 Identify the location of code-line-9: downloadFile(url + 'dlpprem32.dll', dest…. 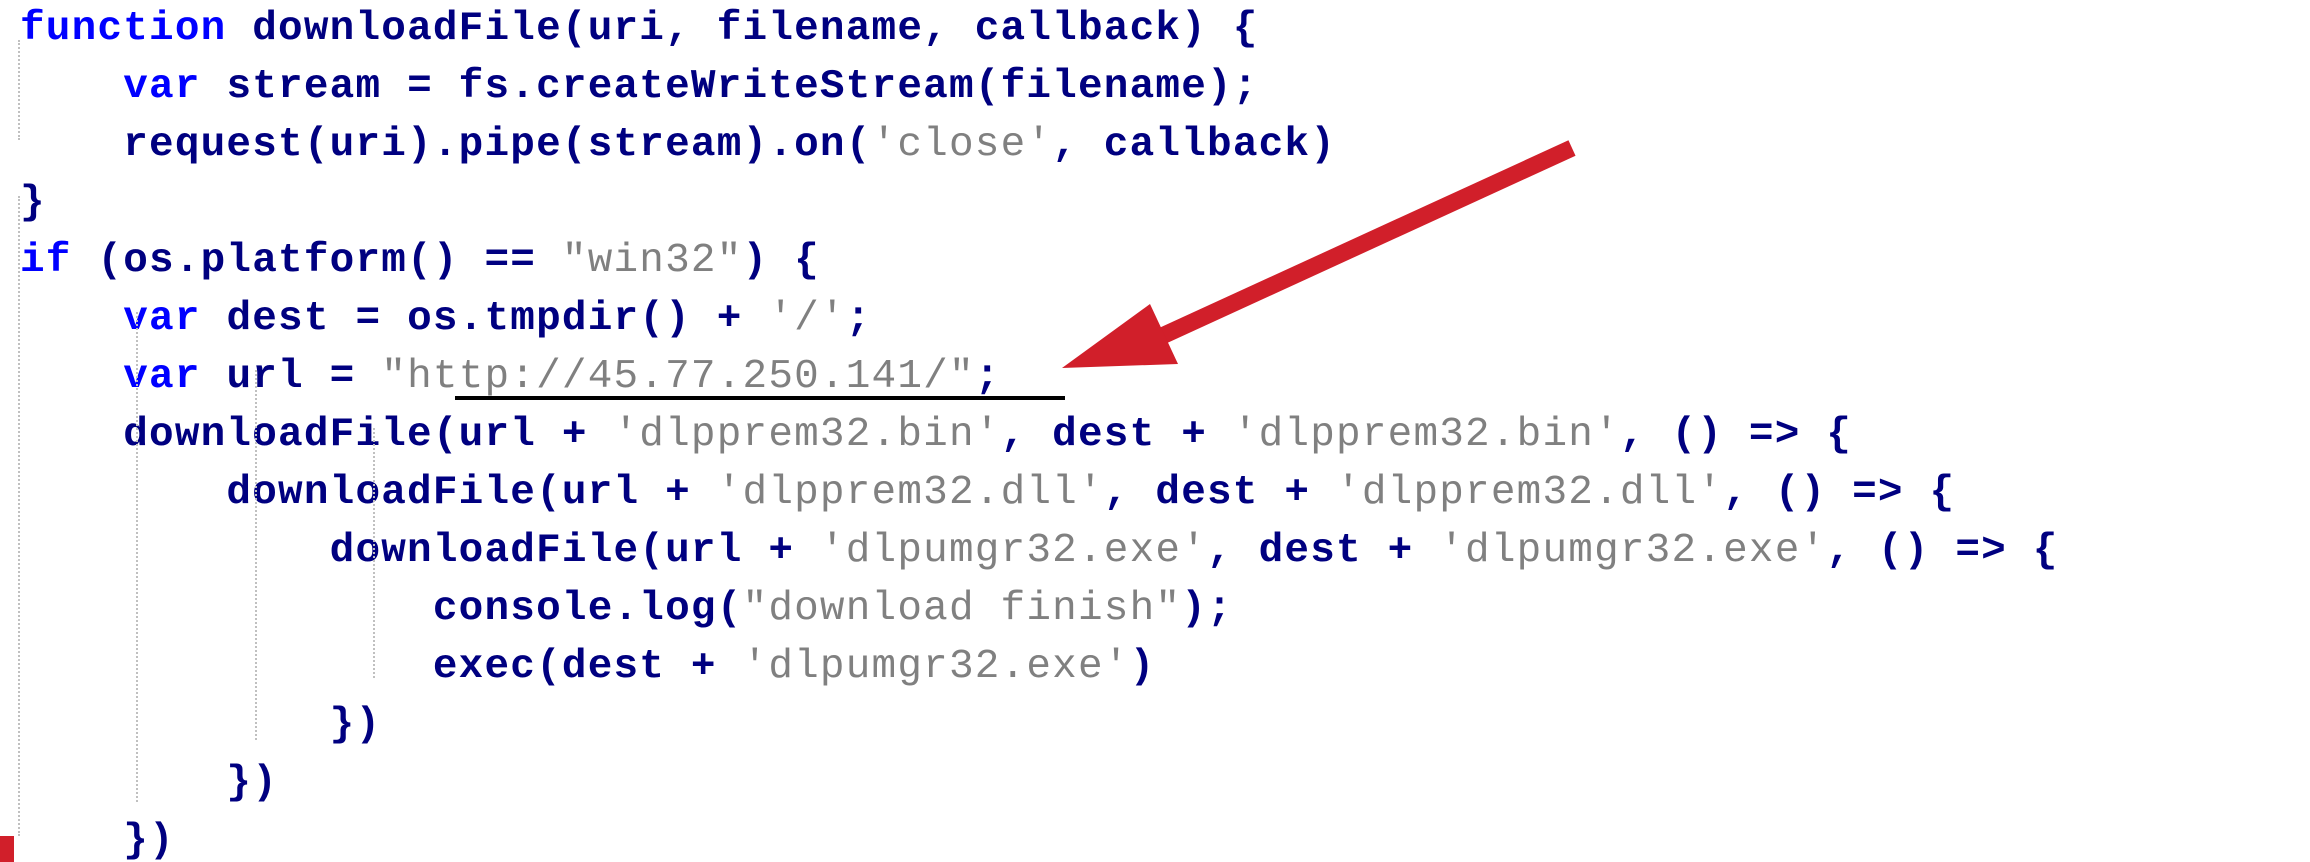
(987, 493).